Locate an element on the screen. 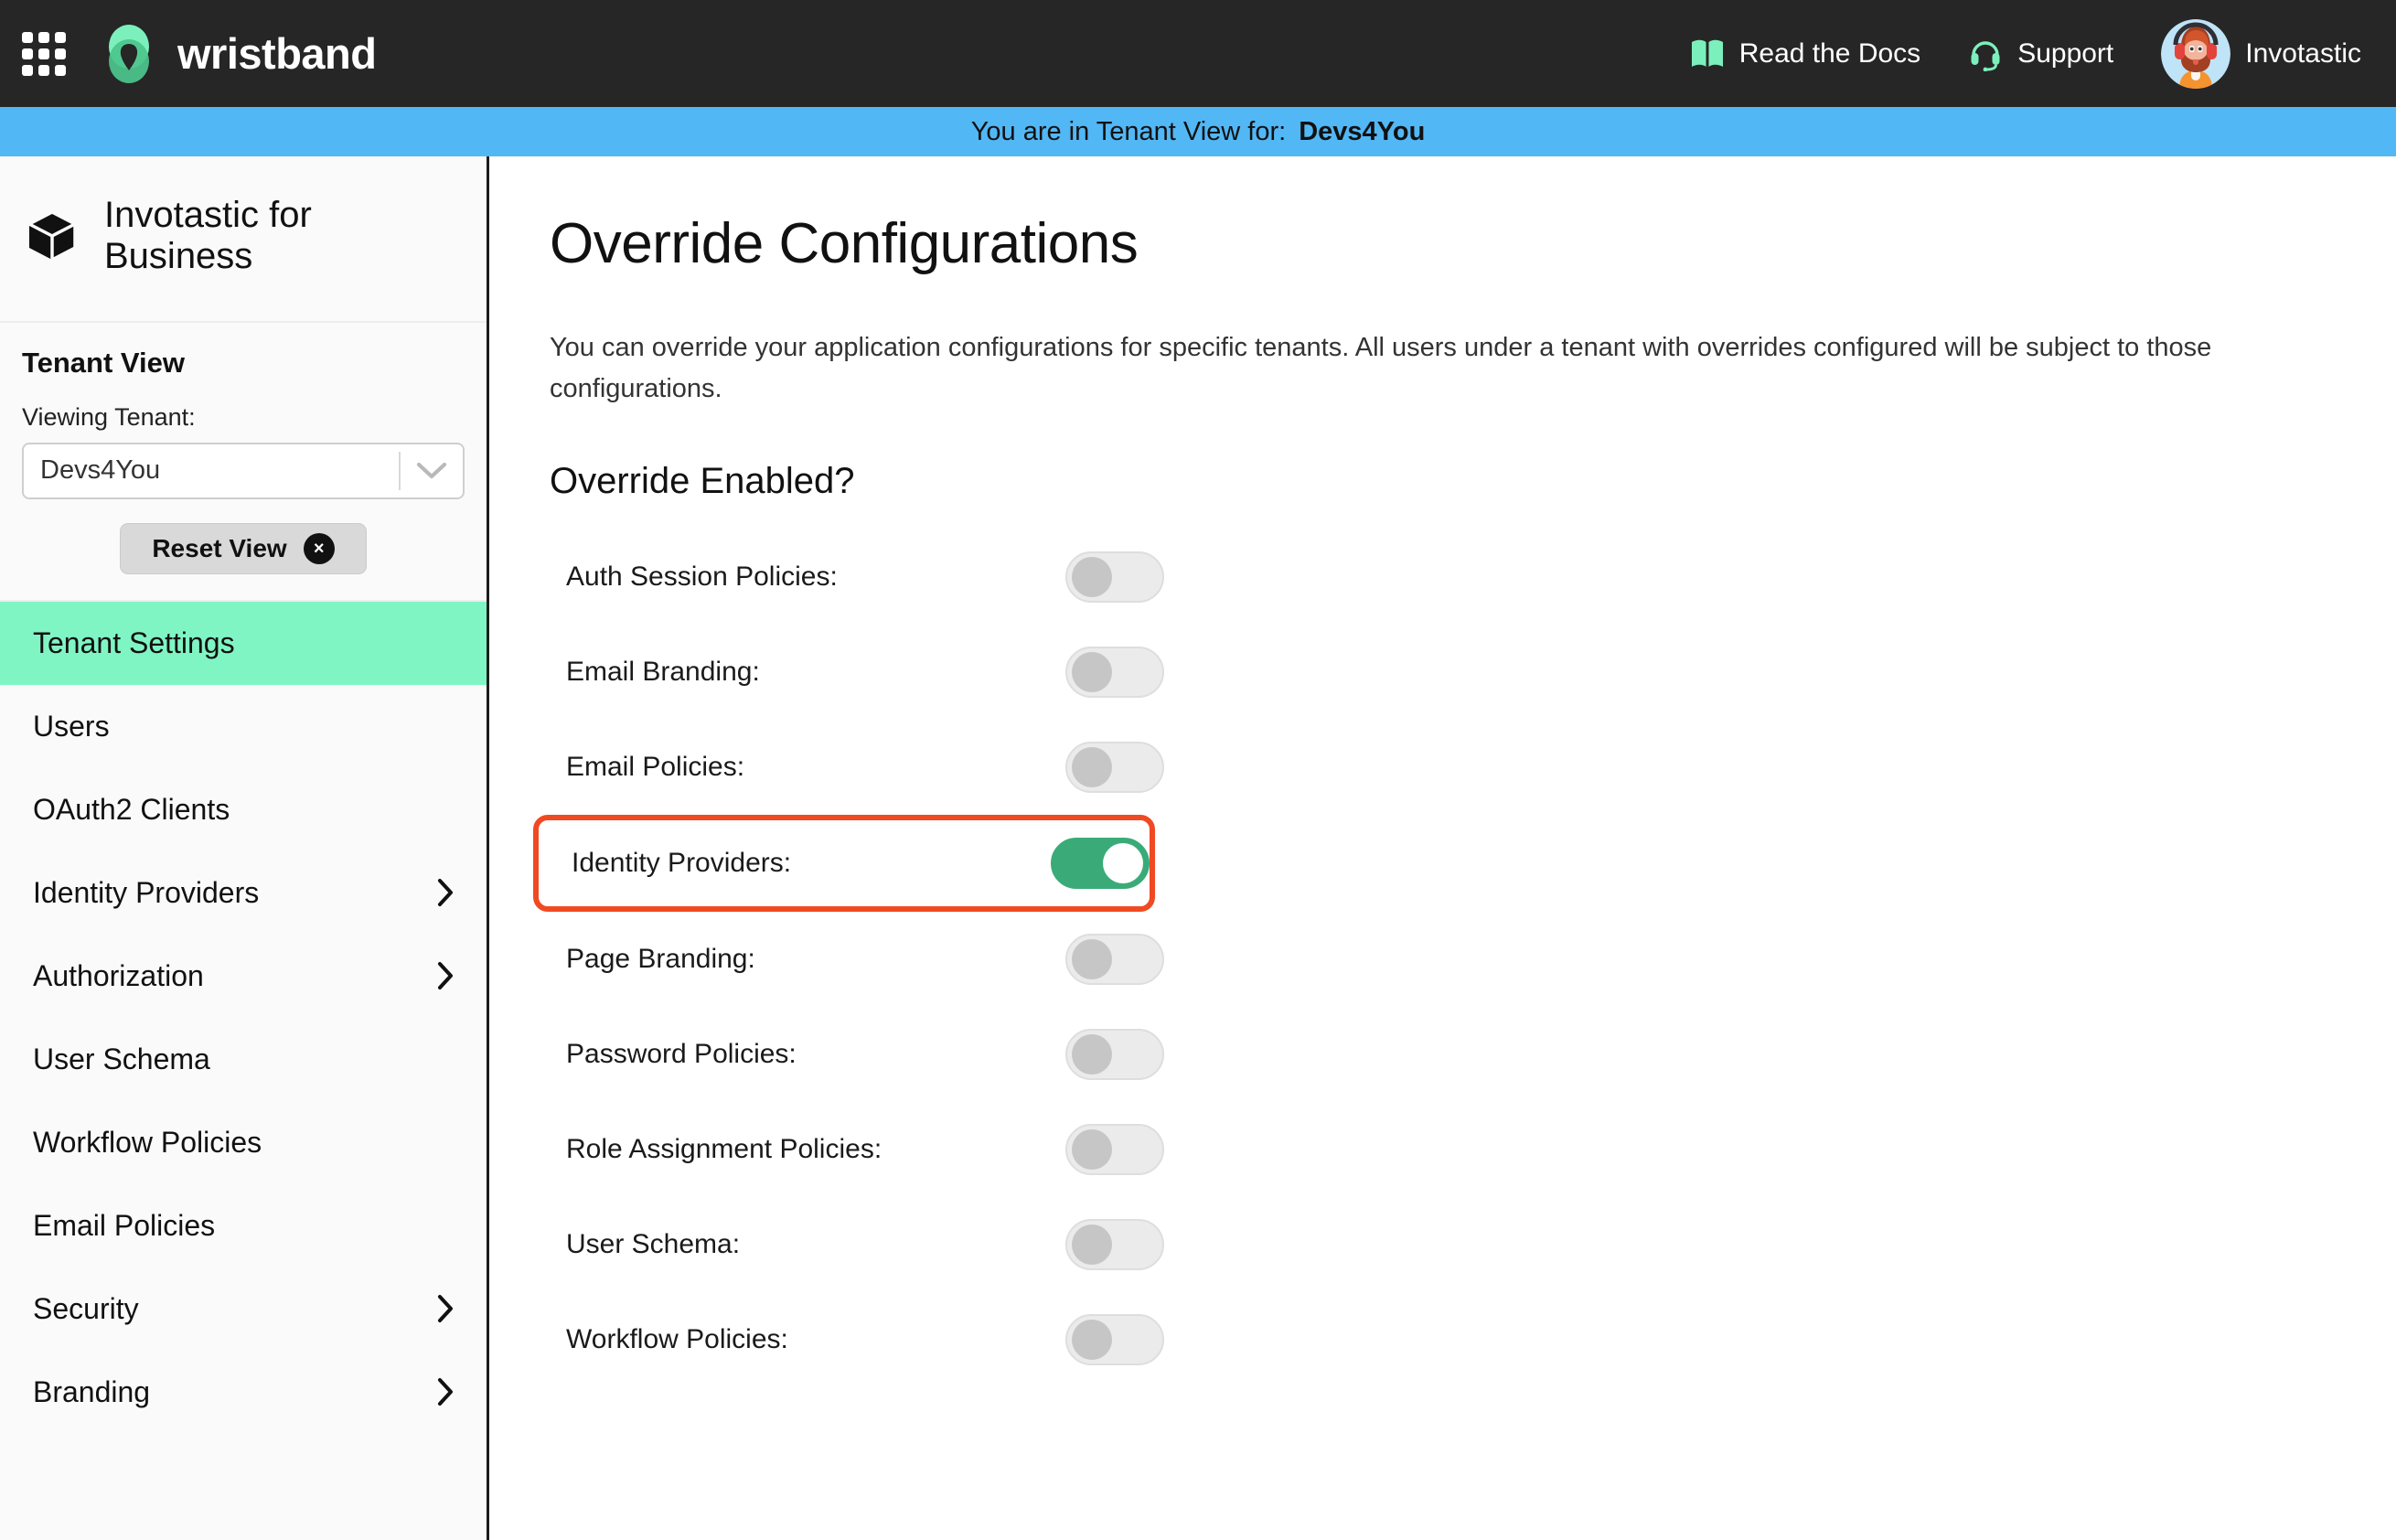 Image resolution: width=2396 pixels, height=1540 pixels. box-icon is located at coordinates (52, 236).